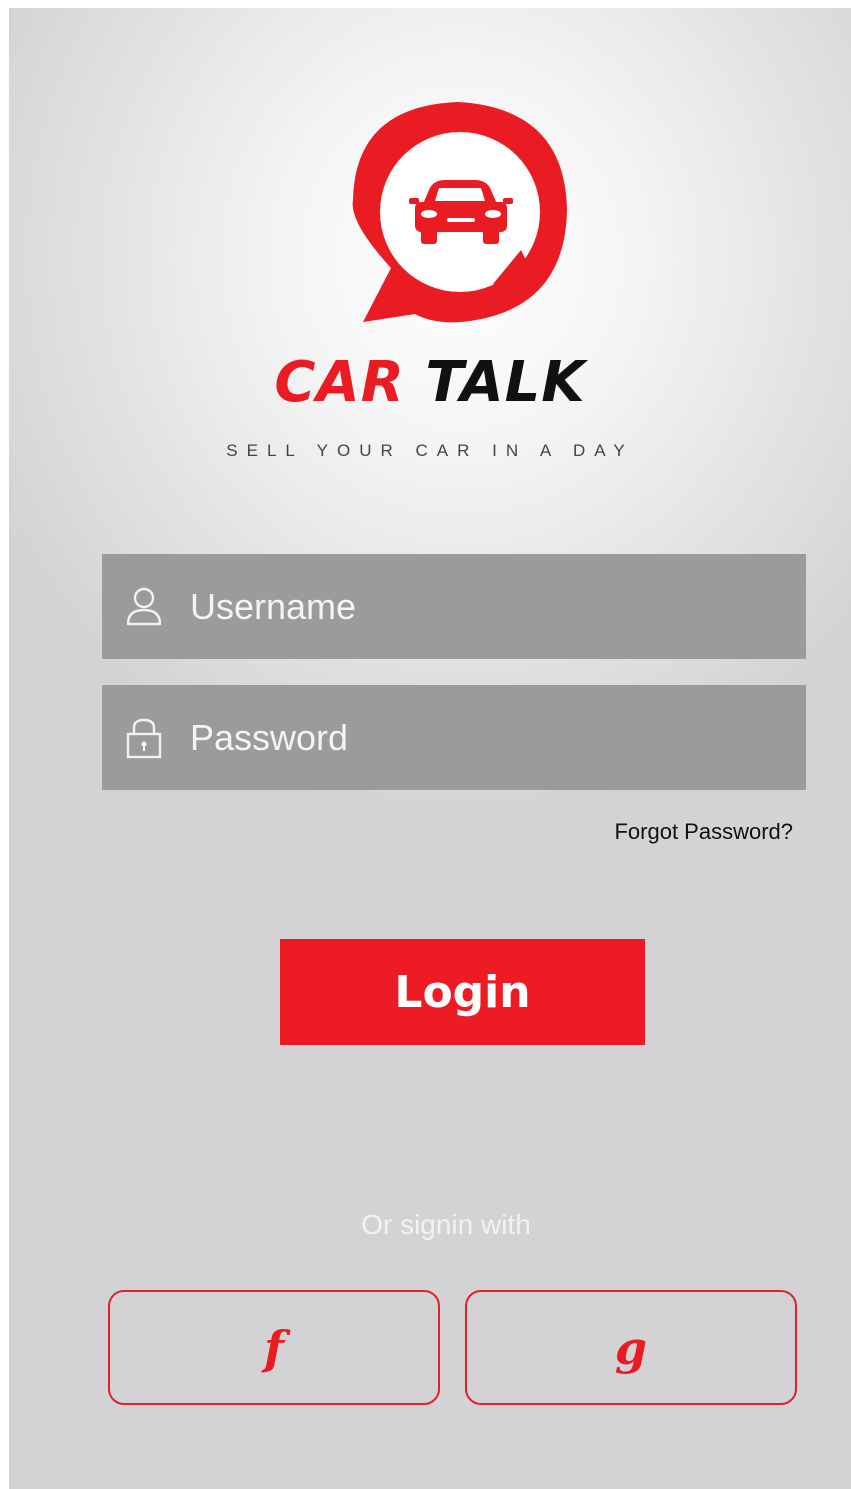 The image size is (851, 1489). I want to click on brand-title-part2: TALK, so click(505, 382).